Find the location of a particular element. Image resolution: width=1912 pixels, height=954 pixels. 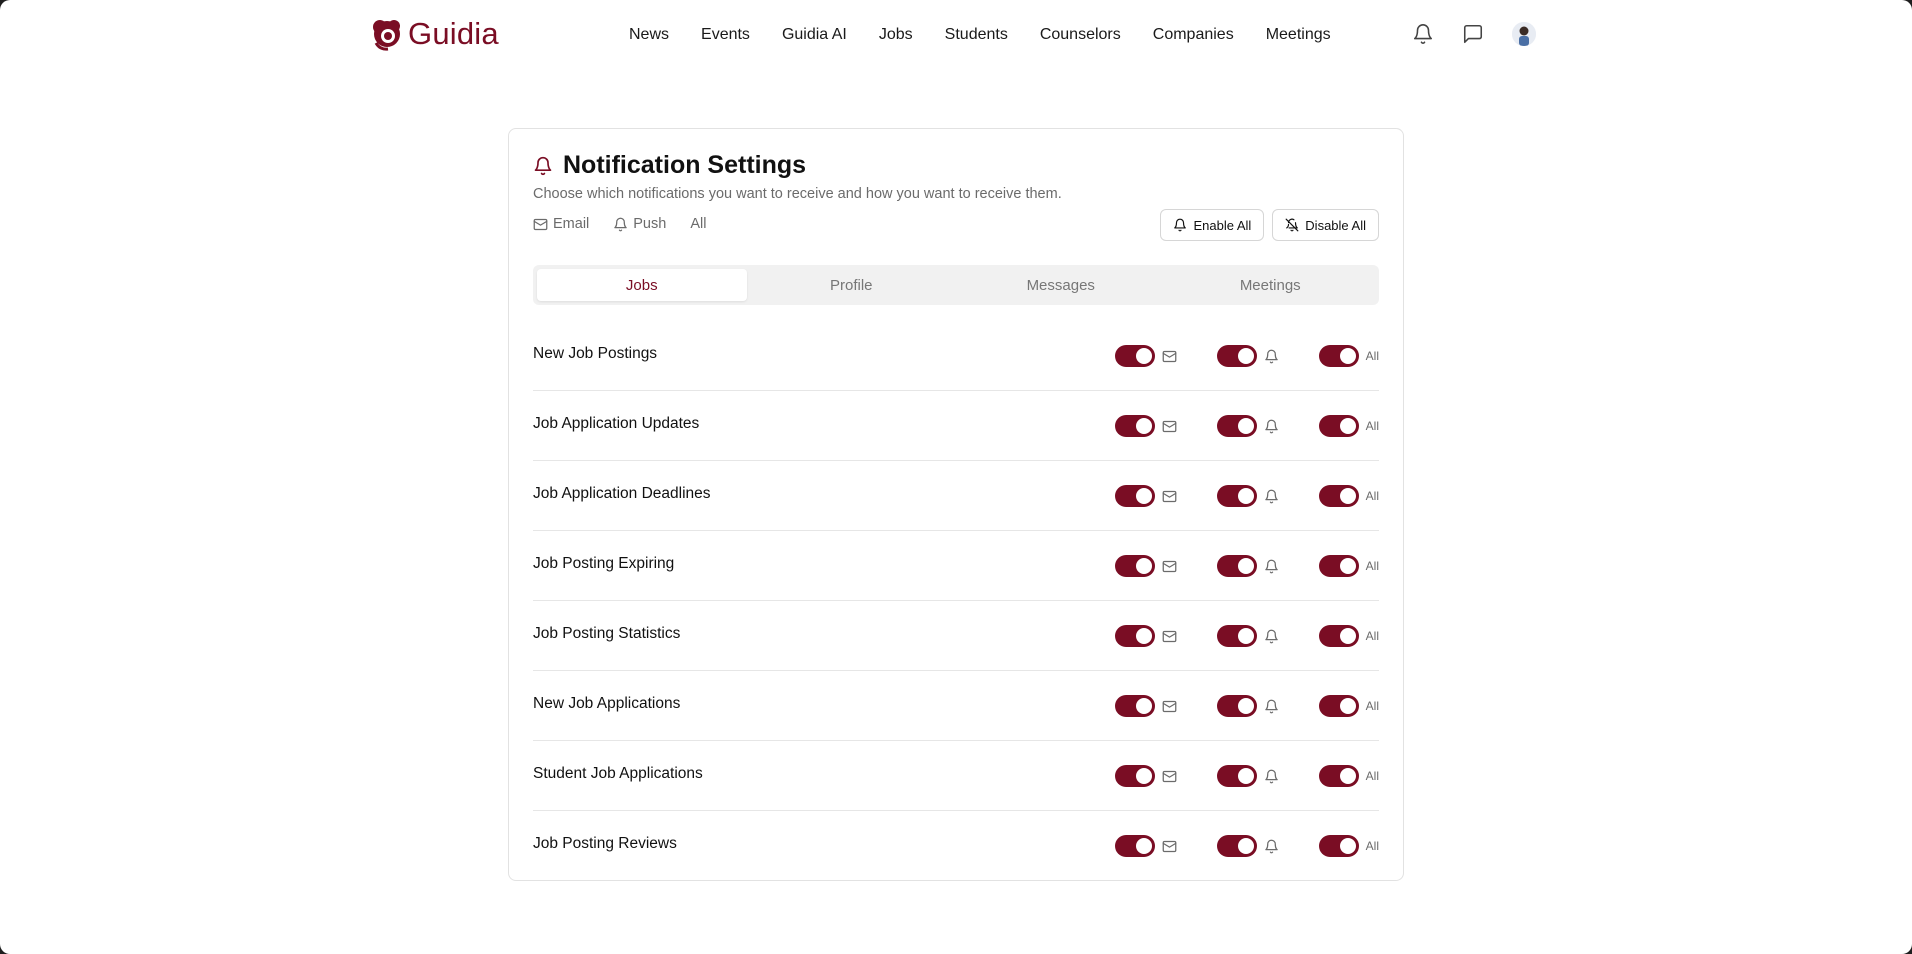

notification-label: Job Posting Expiring is located at coordinates (604, 563).